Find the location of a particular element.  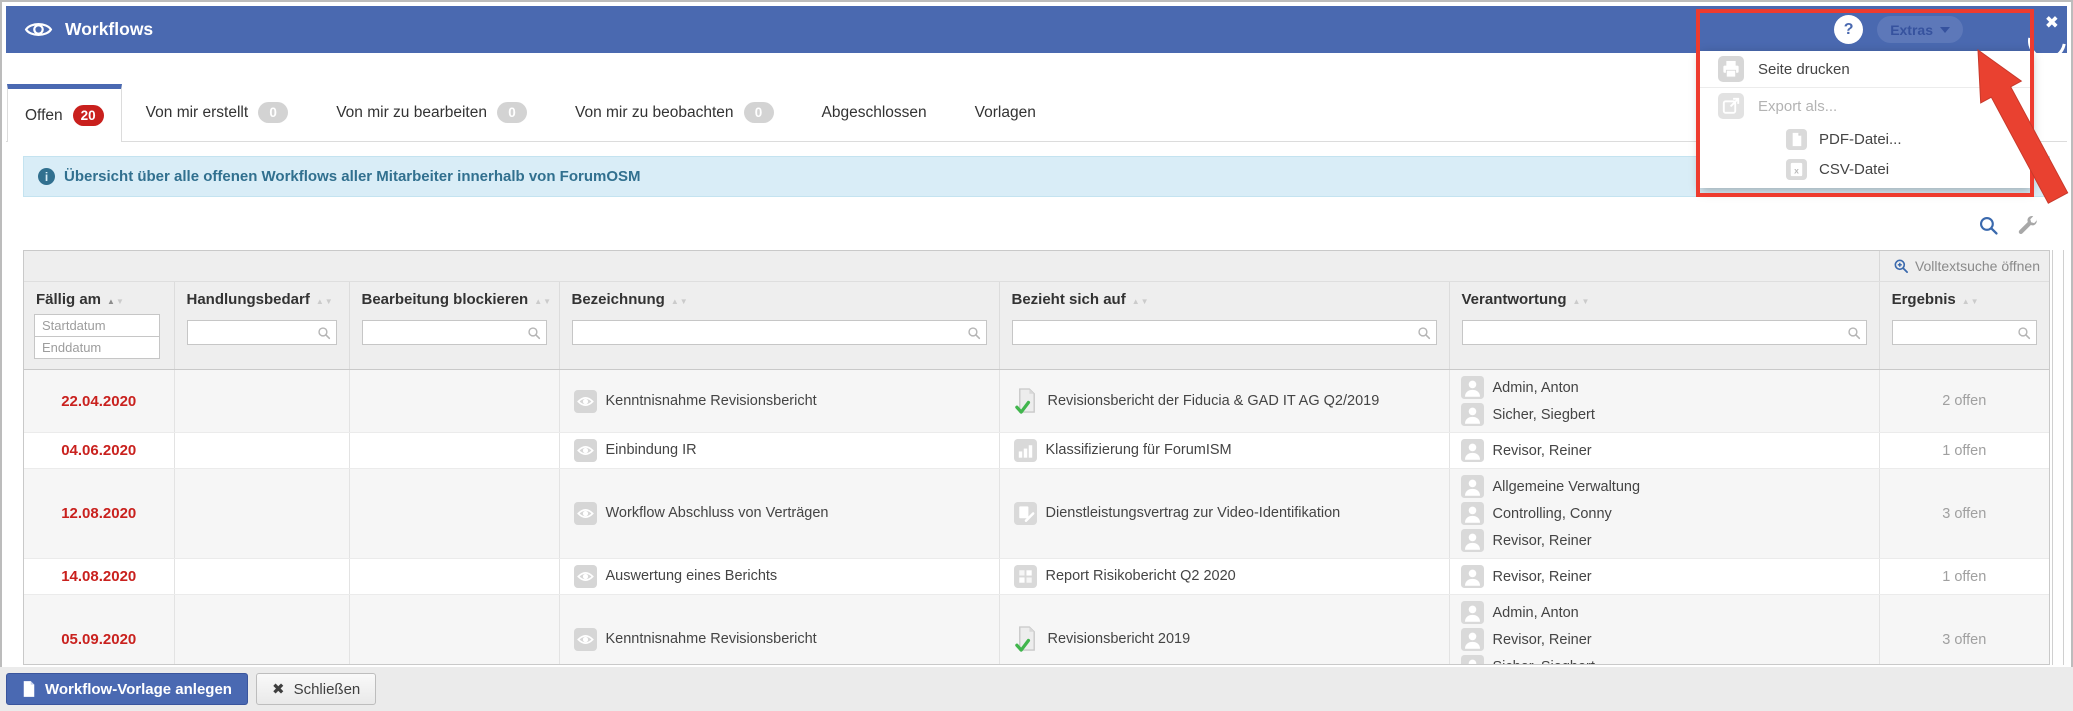

footer-bar: Workflow-Vorlage anlegen ✖ Schließen is located at coordinates (1036, 689).